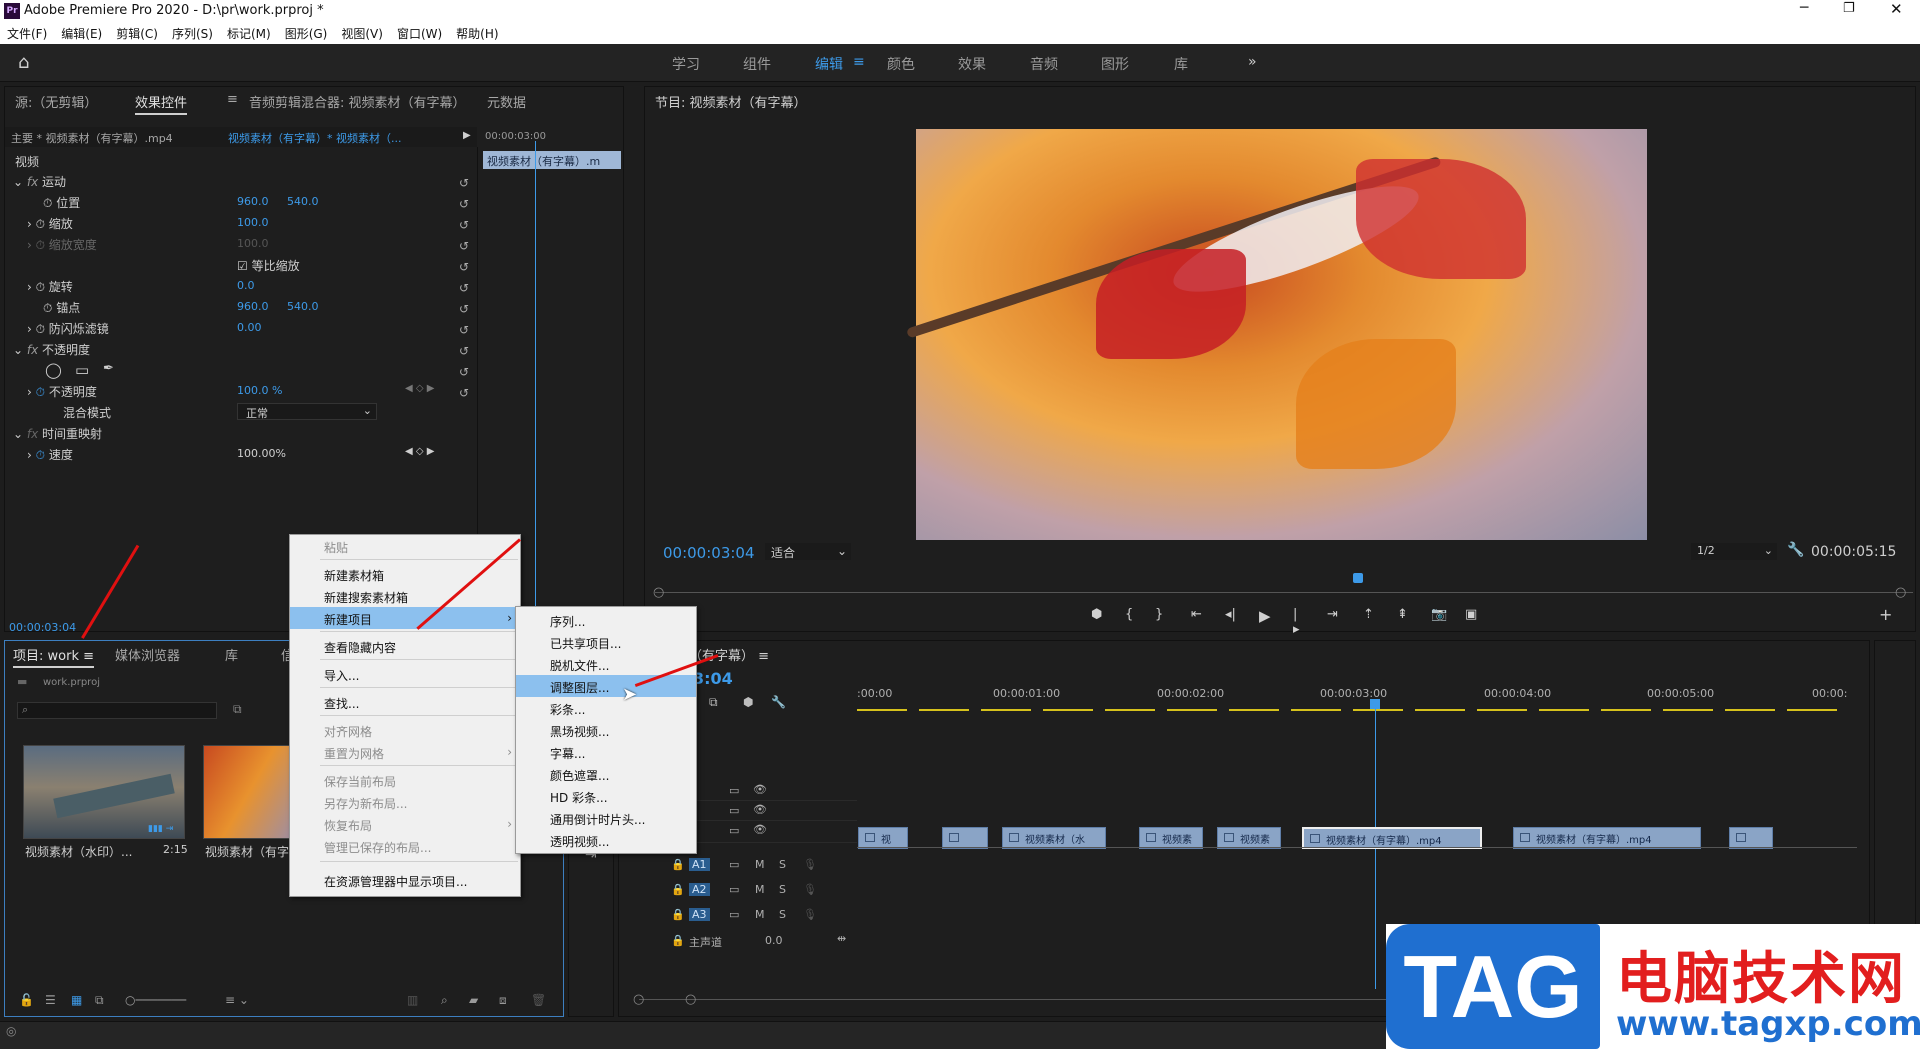 Image resolution: width=1920 pixels, height=1049 pixels. What do you see at coordinates (232, 99) in the screenshot?
I see `tab-menu-icon: ≡` at bounding box center [232, 99].